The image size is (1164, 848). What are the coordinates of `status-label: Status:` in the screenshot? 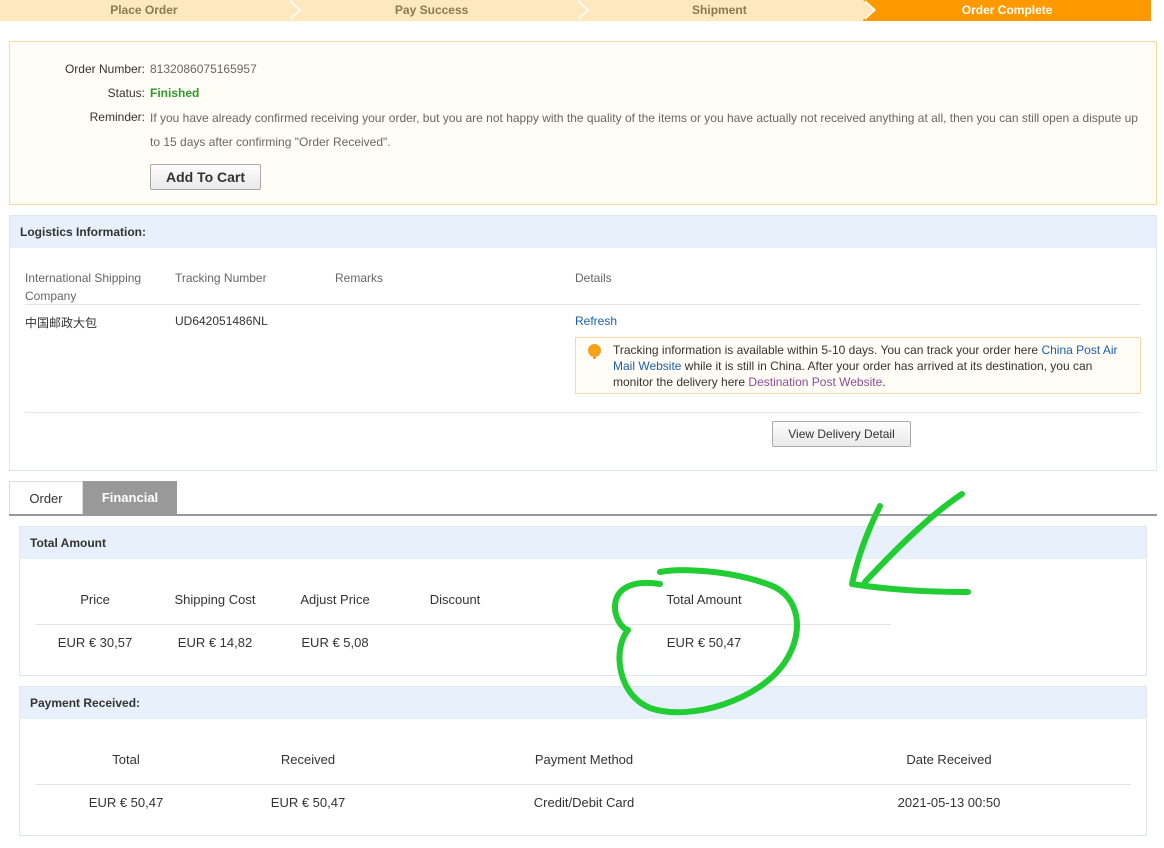 It's located at (126, 93).